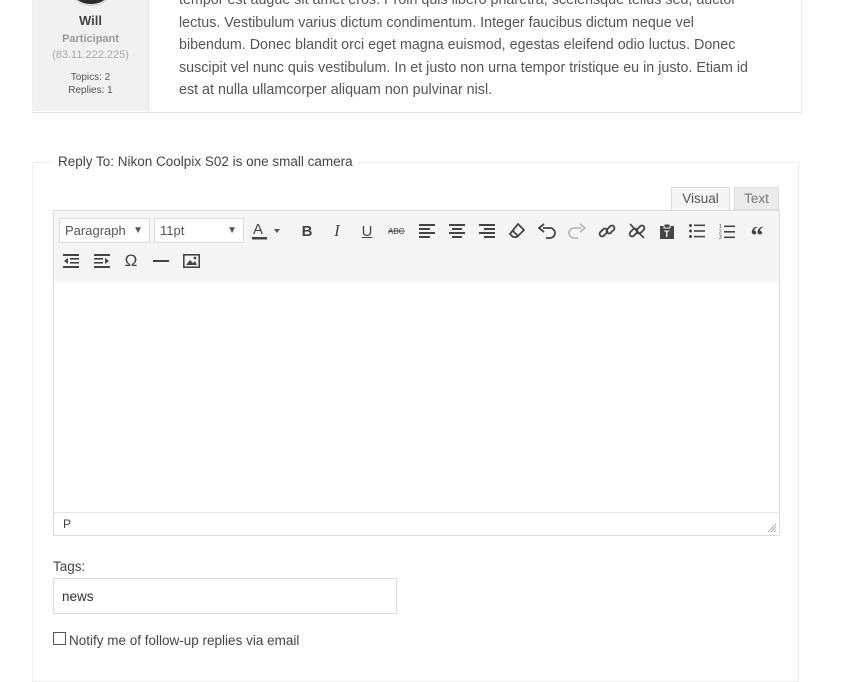  I want to click on align-left-button, so click(427, 231).